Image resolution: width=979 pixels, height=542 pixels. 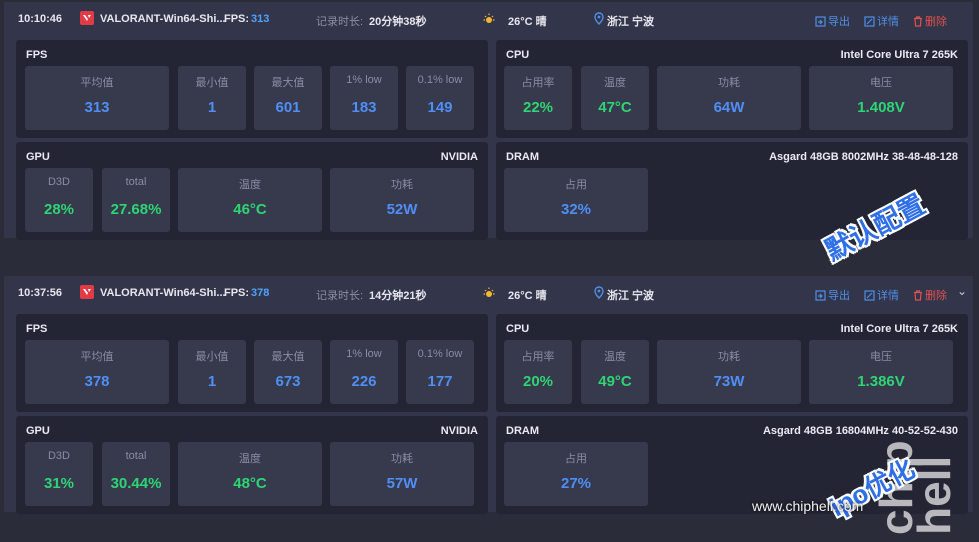 What do you see at coordinates (97, 107) in the screenshot?
I see `tile-value: 313` at bounding box center [97, 107].